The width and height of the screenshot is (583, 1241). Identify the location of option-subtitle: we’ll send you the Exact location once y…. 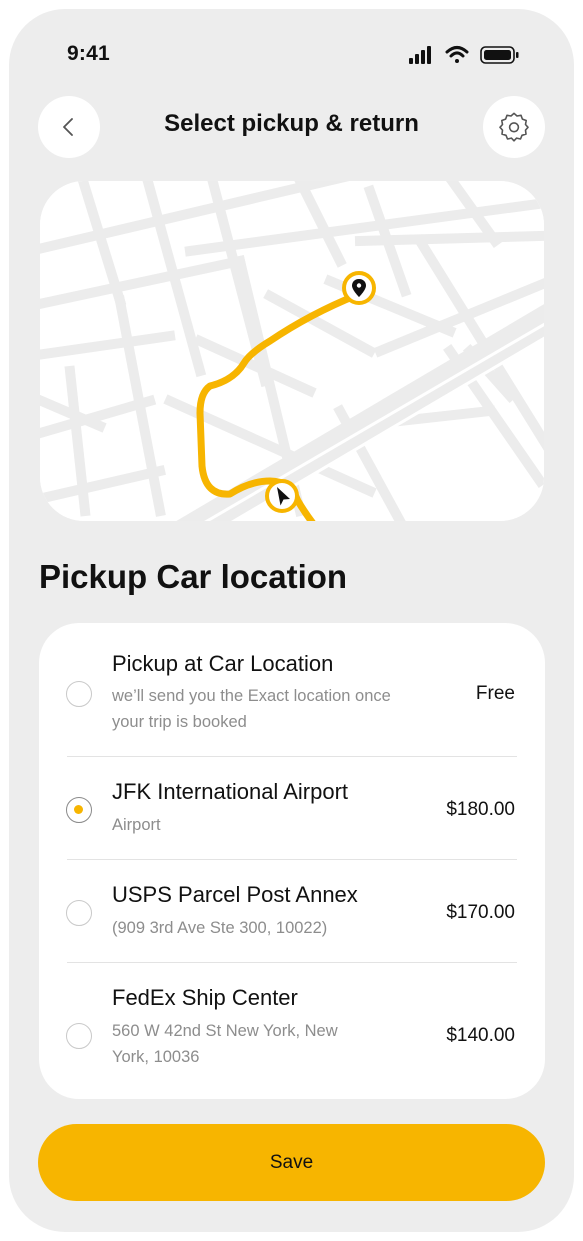
(251, 709).